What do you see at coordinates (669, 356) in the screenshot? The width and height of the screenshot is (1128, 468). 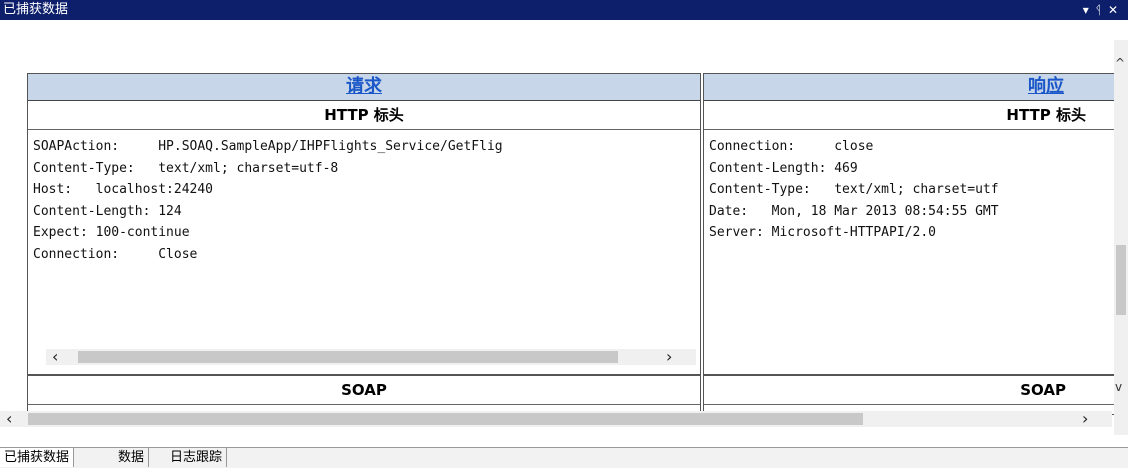 I see `scroll-right-icon: ›` at bounding box center [669, 356].